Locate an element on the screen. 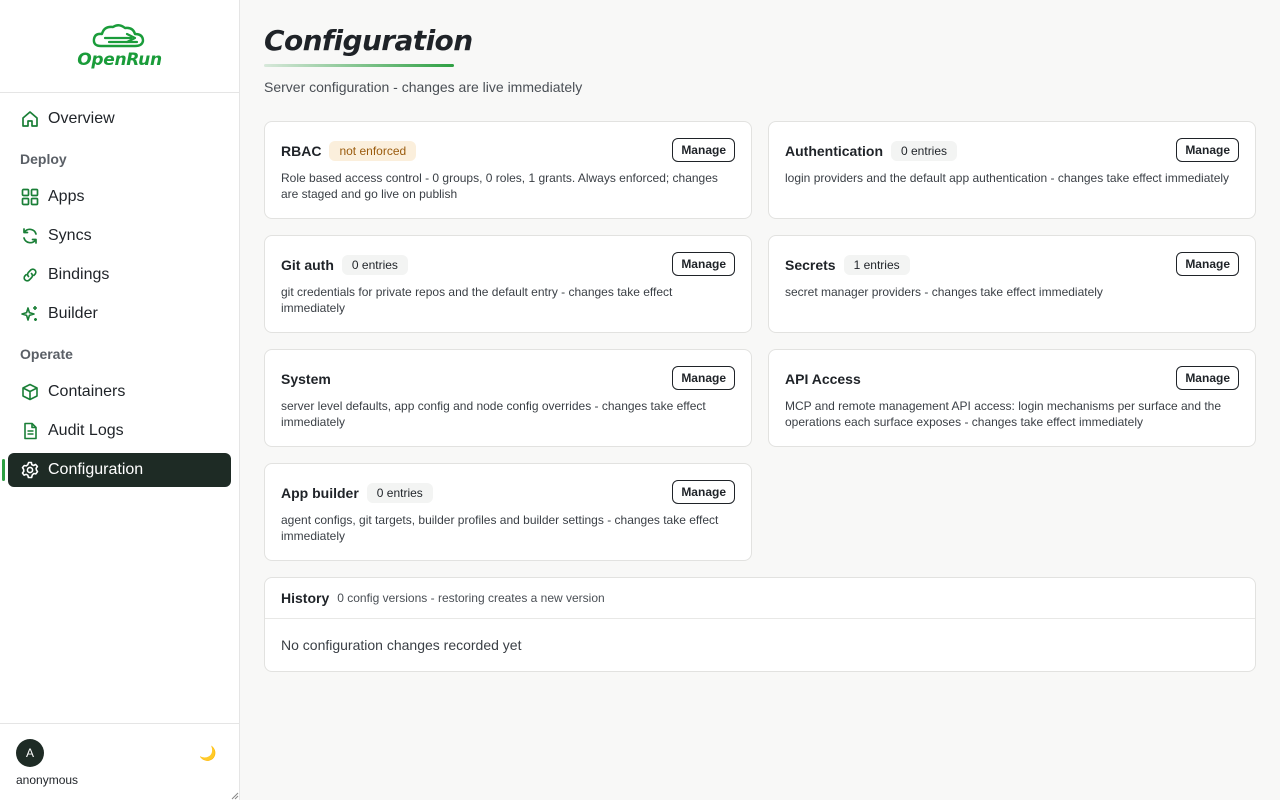  sidebar-item-bindings: Bindings is located at coordinates (119, 275).